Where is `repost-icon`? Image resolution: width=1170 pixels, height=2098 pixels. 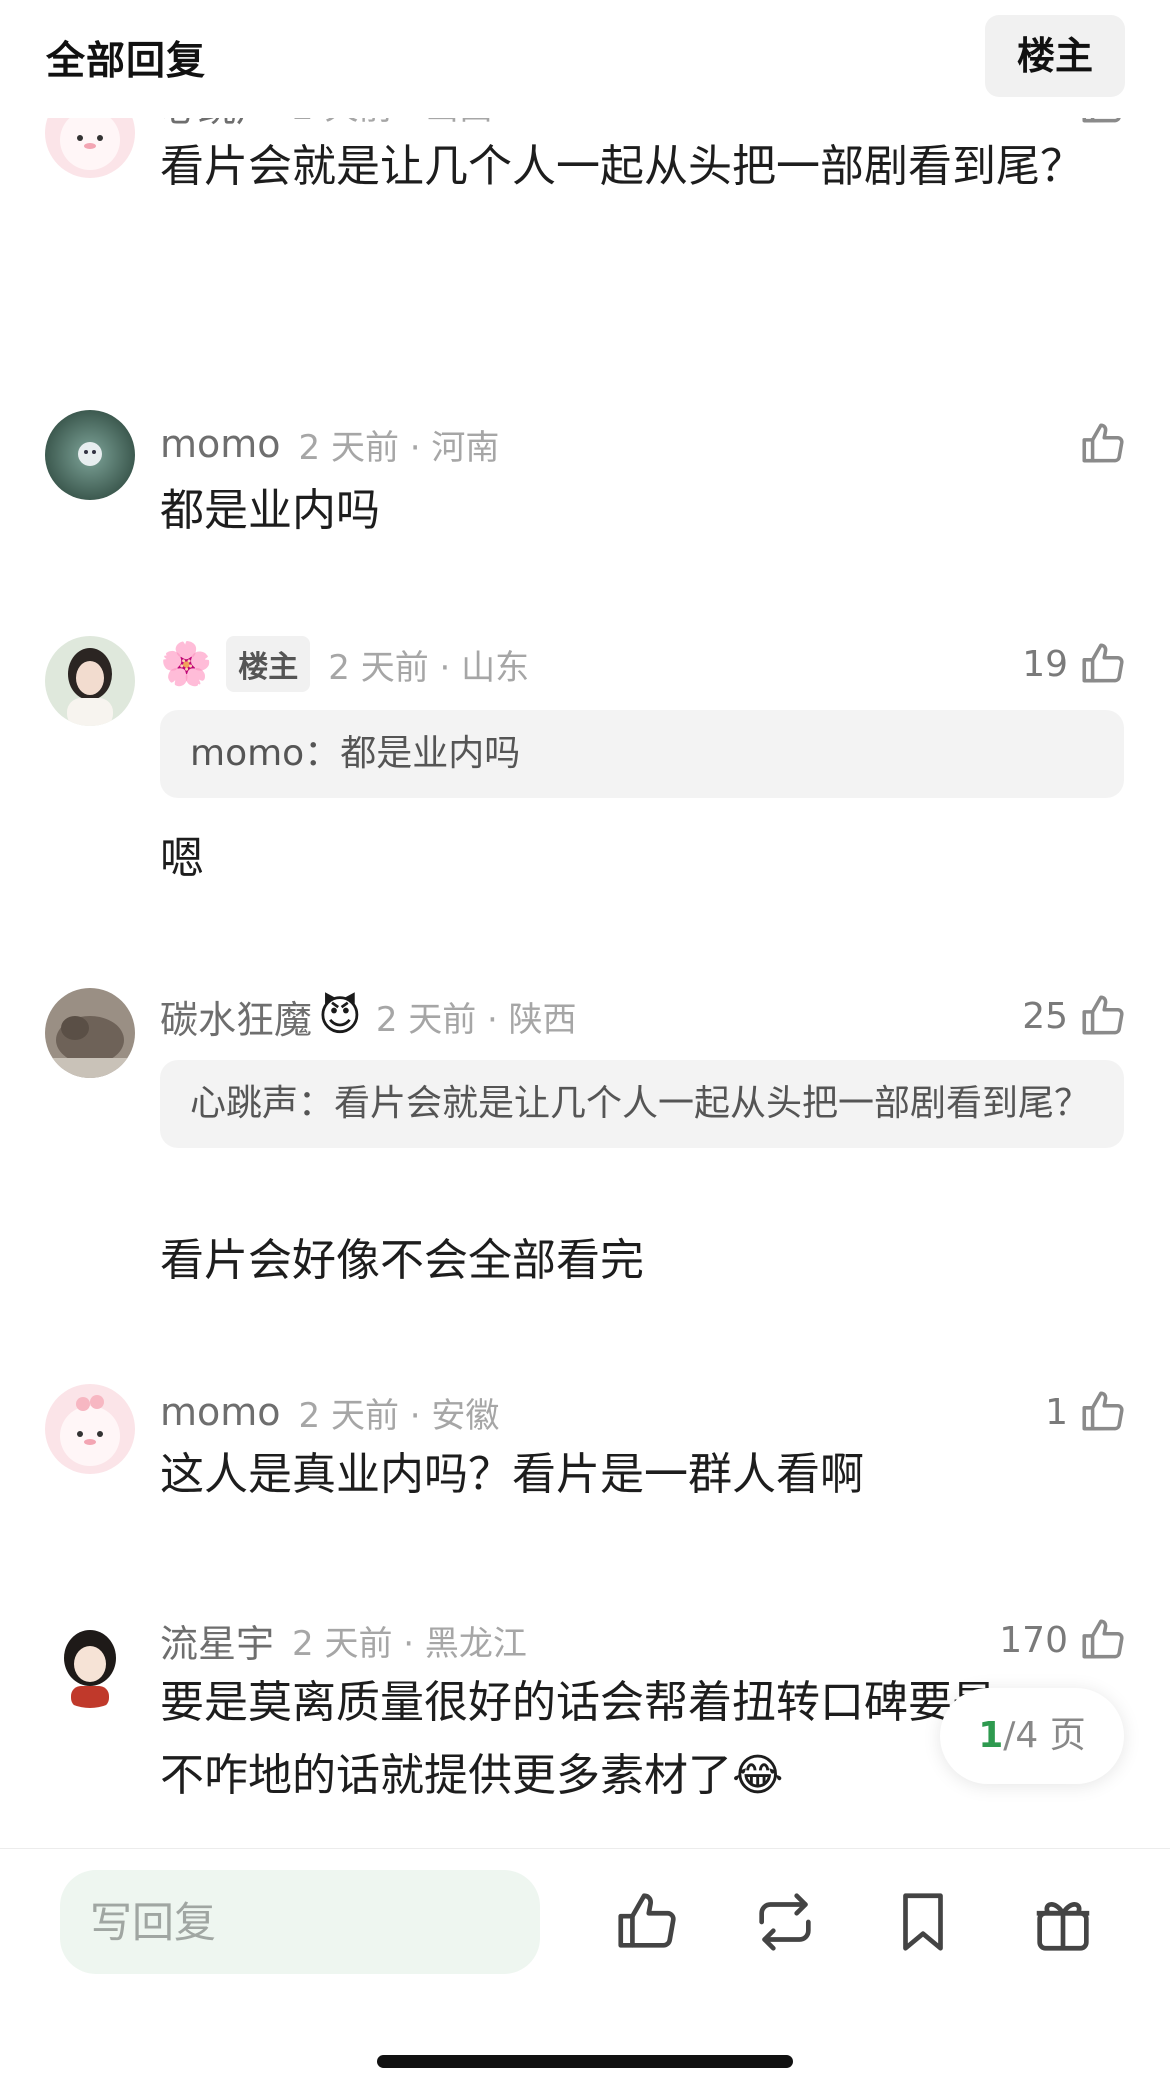
repost-icon is located at coordinates (785, 1927).